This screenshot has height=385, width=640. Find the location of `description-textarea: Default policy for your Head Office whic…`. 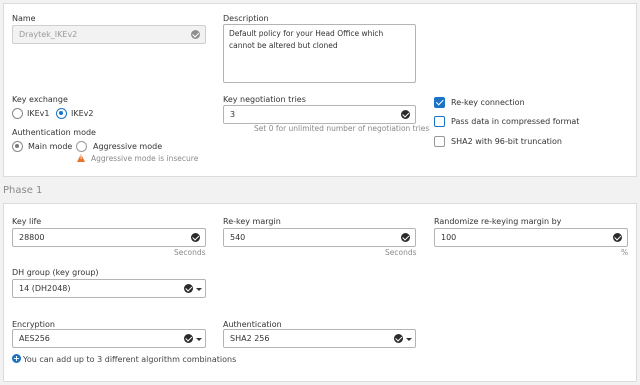

description-textarea: Default policy for your Head Office whic… is located at coordinates (319, 53).